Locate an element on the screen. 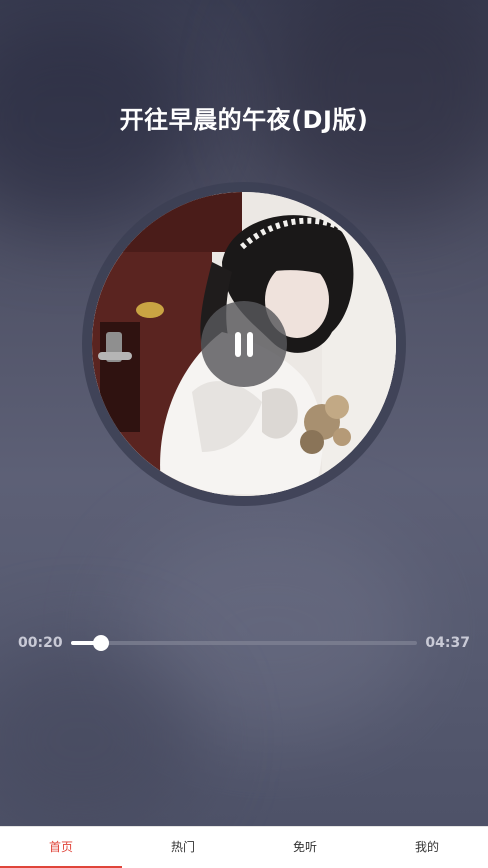  tab-label: 免听 is located at coordinates (304, 847).